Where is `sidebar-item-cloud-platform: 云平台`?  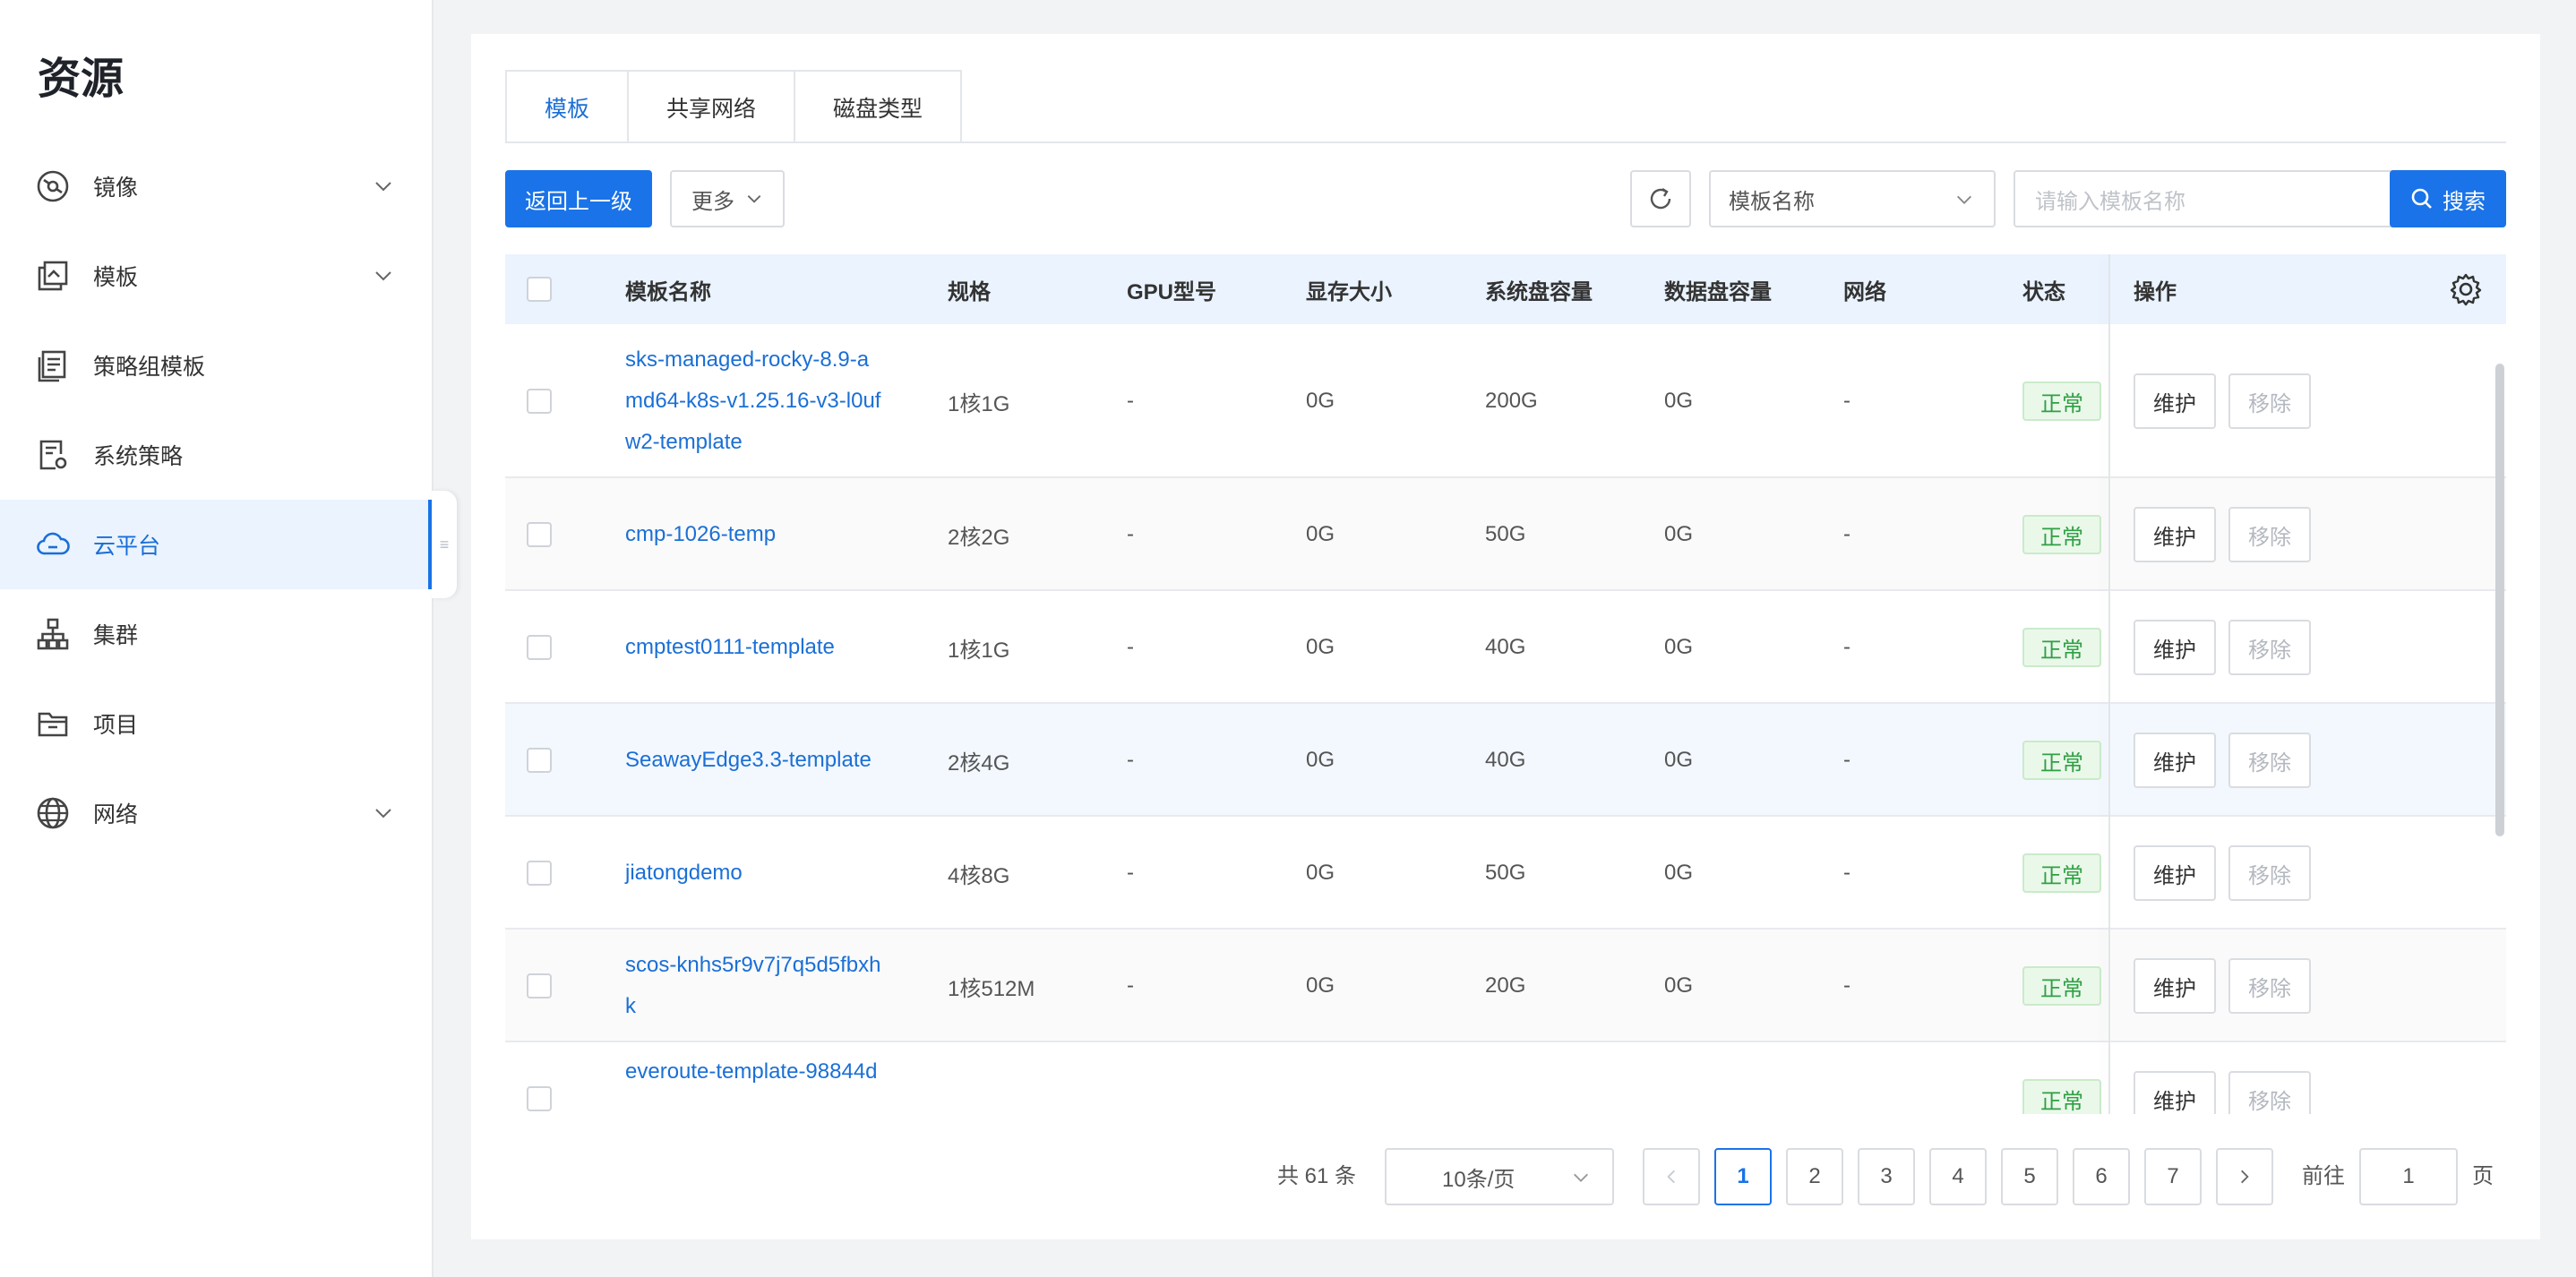 sidebar-item-cloud-platform: 云平台 is located at coordinates (216, 545).